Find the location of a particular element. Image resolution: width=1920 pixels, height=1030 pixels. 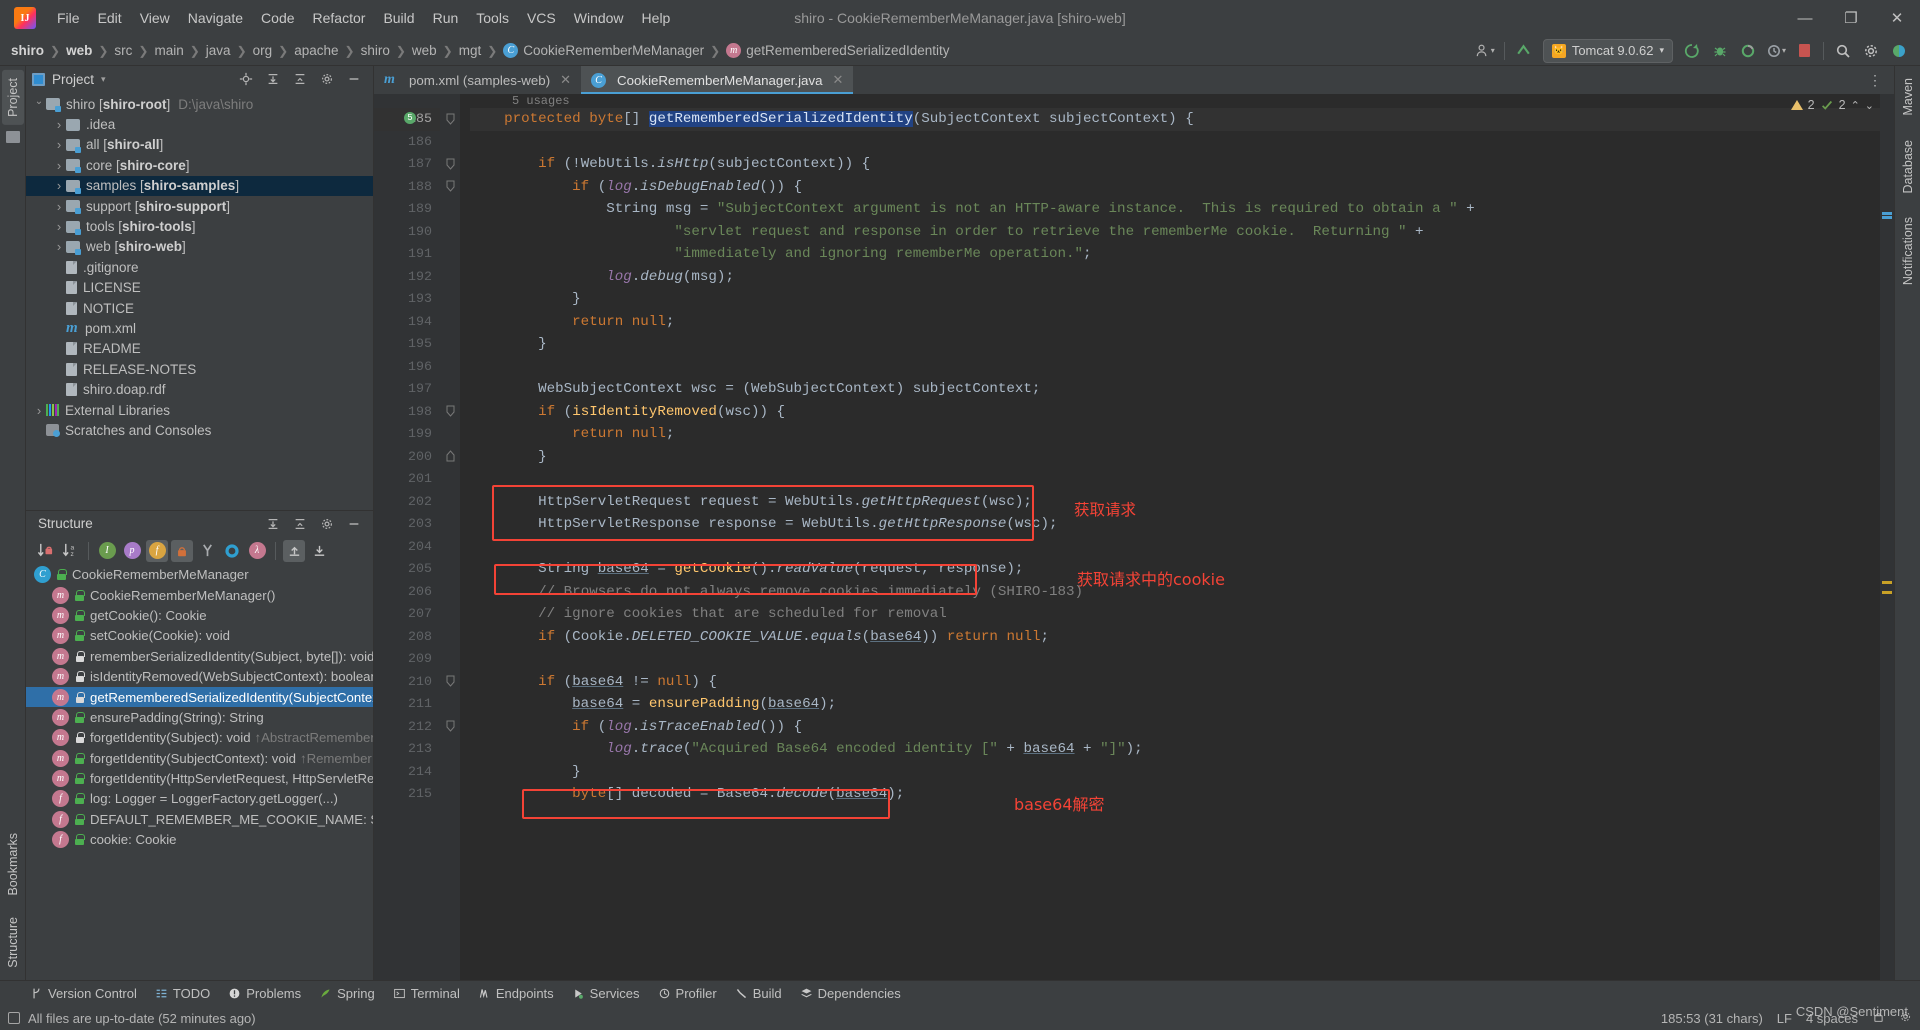

chevron-down-icon is located at coordinates (39, 104).